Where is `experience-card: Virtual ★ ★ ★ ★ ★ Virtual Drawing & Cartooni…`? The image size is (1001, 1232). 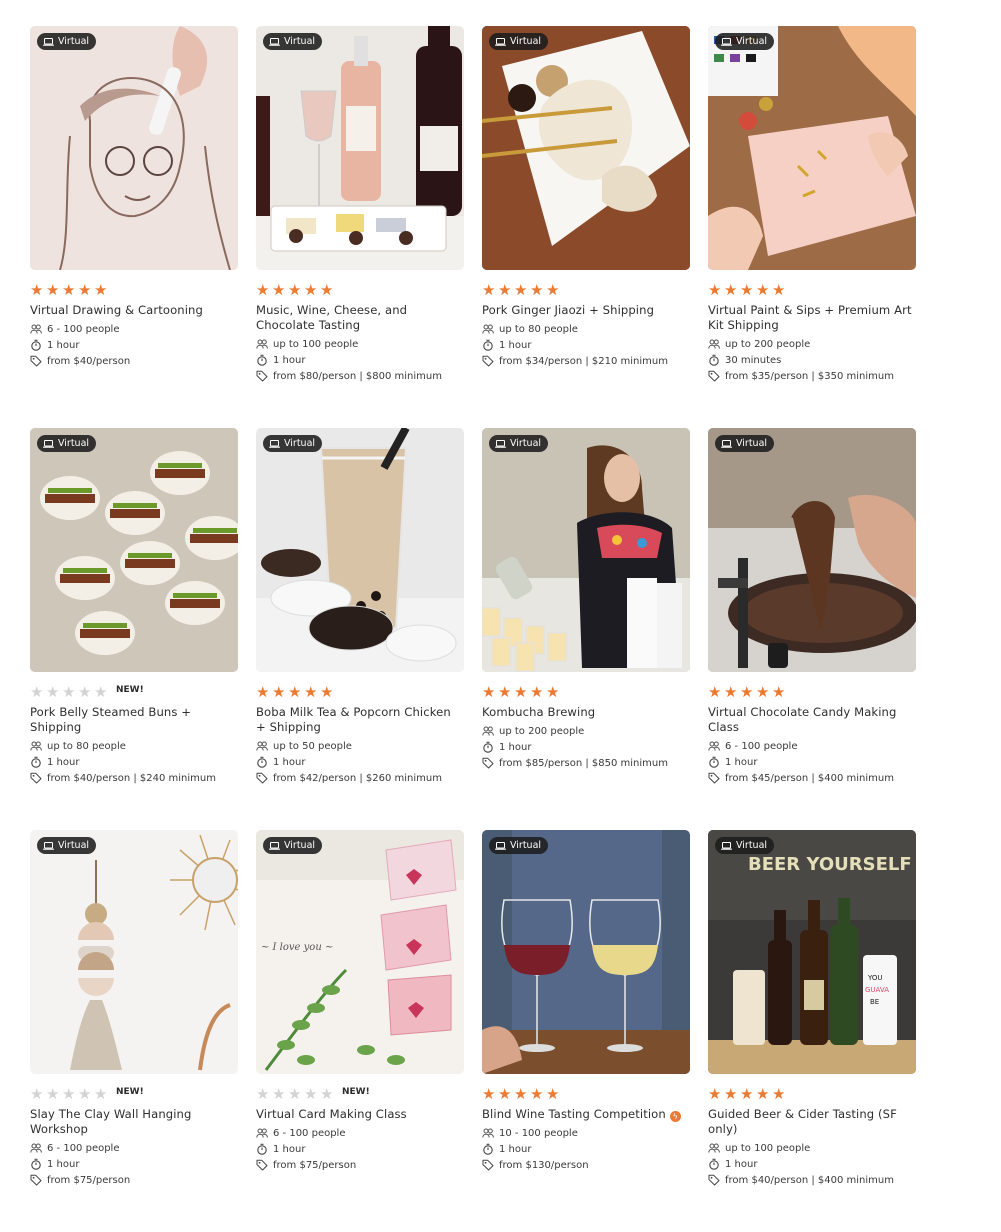
experience-card: Virtual ★ ★ ★ ★ ★ Virtual Drawing & Cartooni… is located at coordinates (134, 227).